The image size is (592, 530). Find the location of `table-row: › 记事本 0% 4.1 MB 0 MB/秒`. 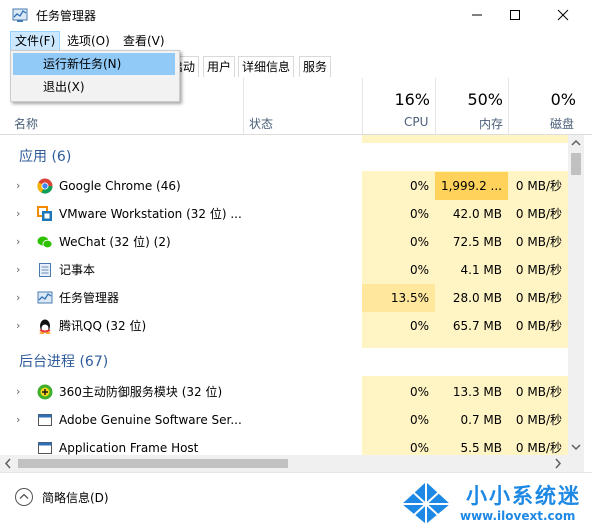

table-row: › 记事本 0% 4.1 MB 0 MB/秒 is located at coordinates (284, 270).